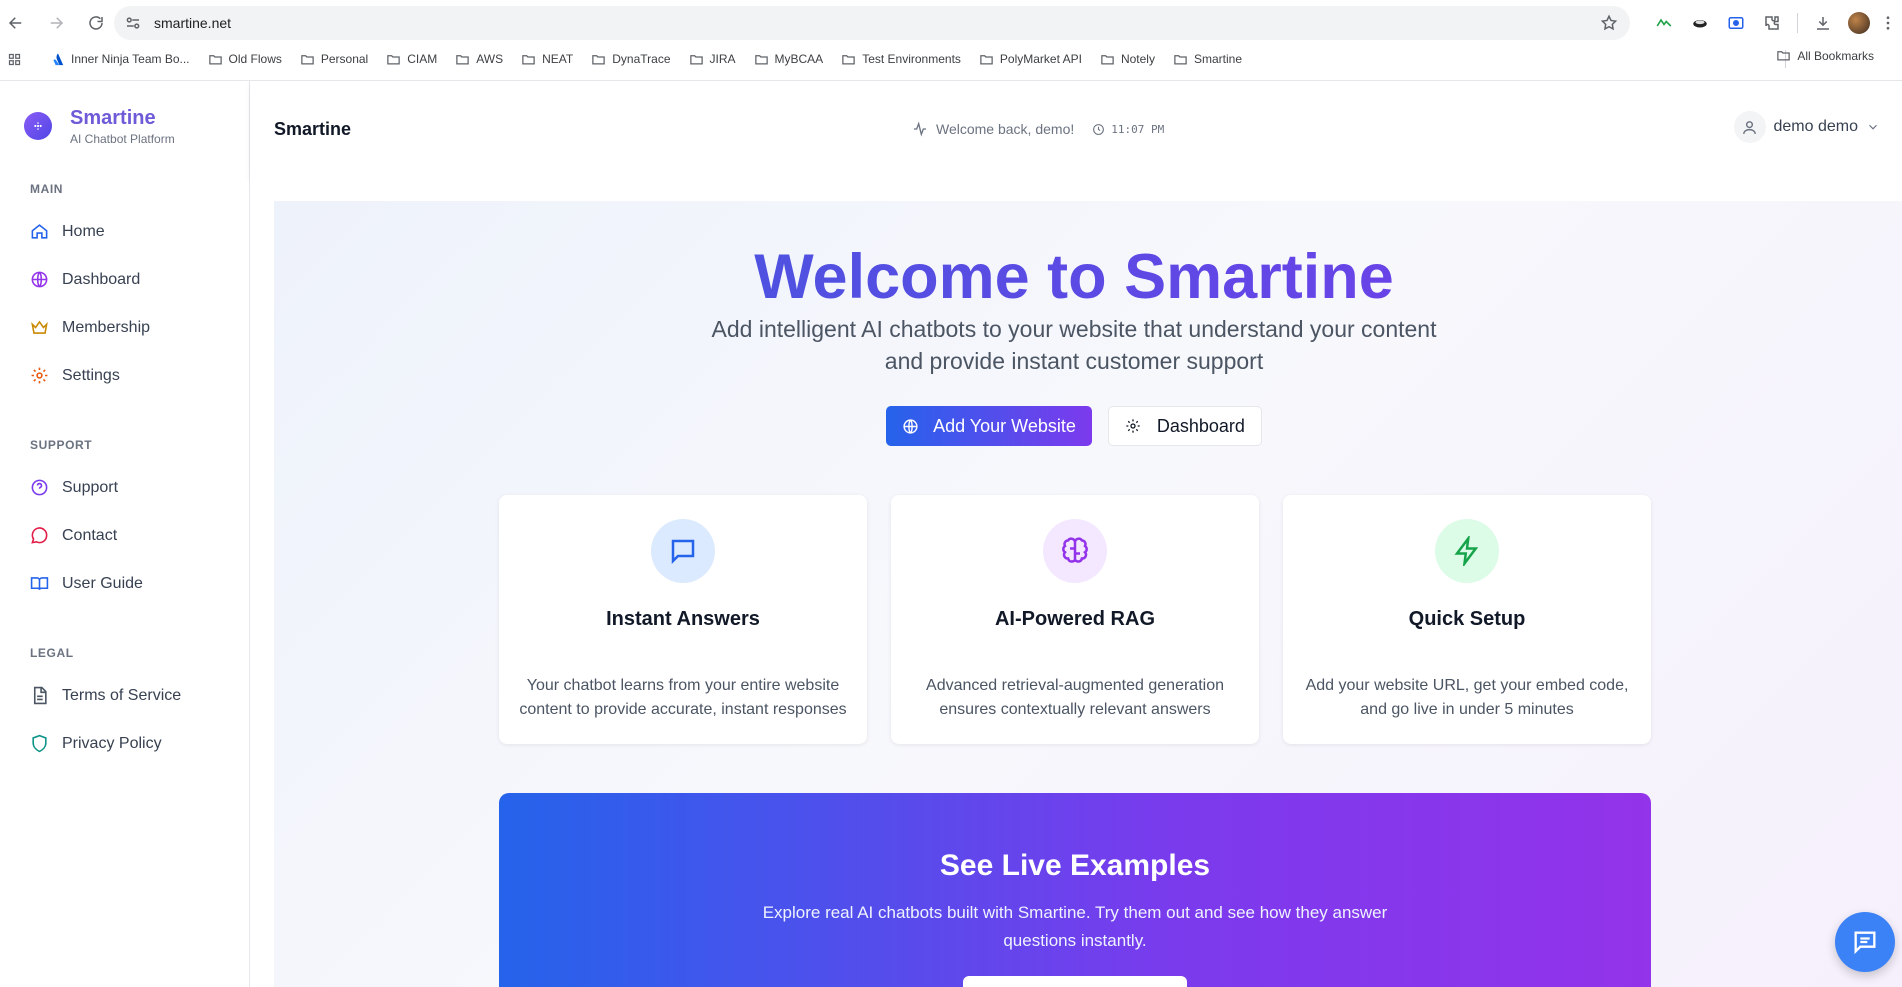  I want to click on user-name: demo demo, so click(1816, 126).